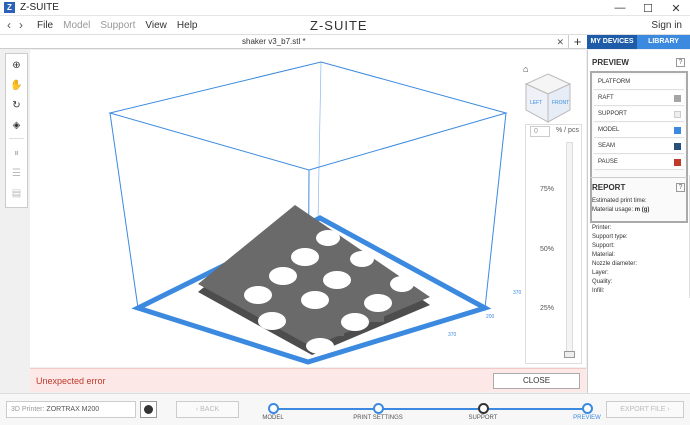 The image size is (690, 425). Describe the element at coordinates (577, 42) in the screenshot. I see `add-tab-button: +` at that location.